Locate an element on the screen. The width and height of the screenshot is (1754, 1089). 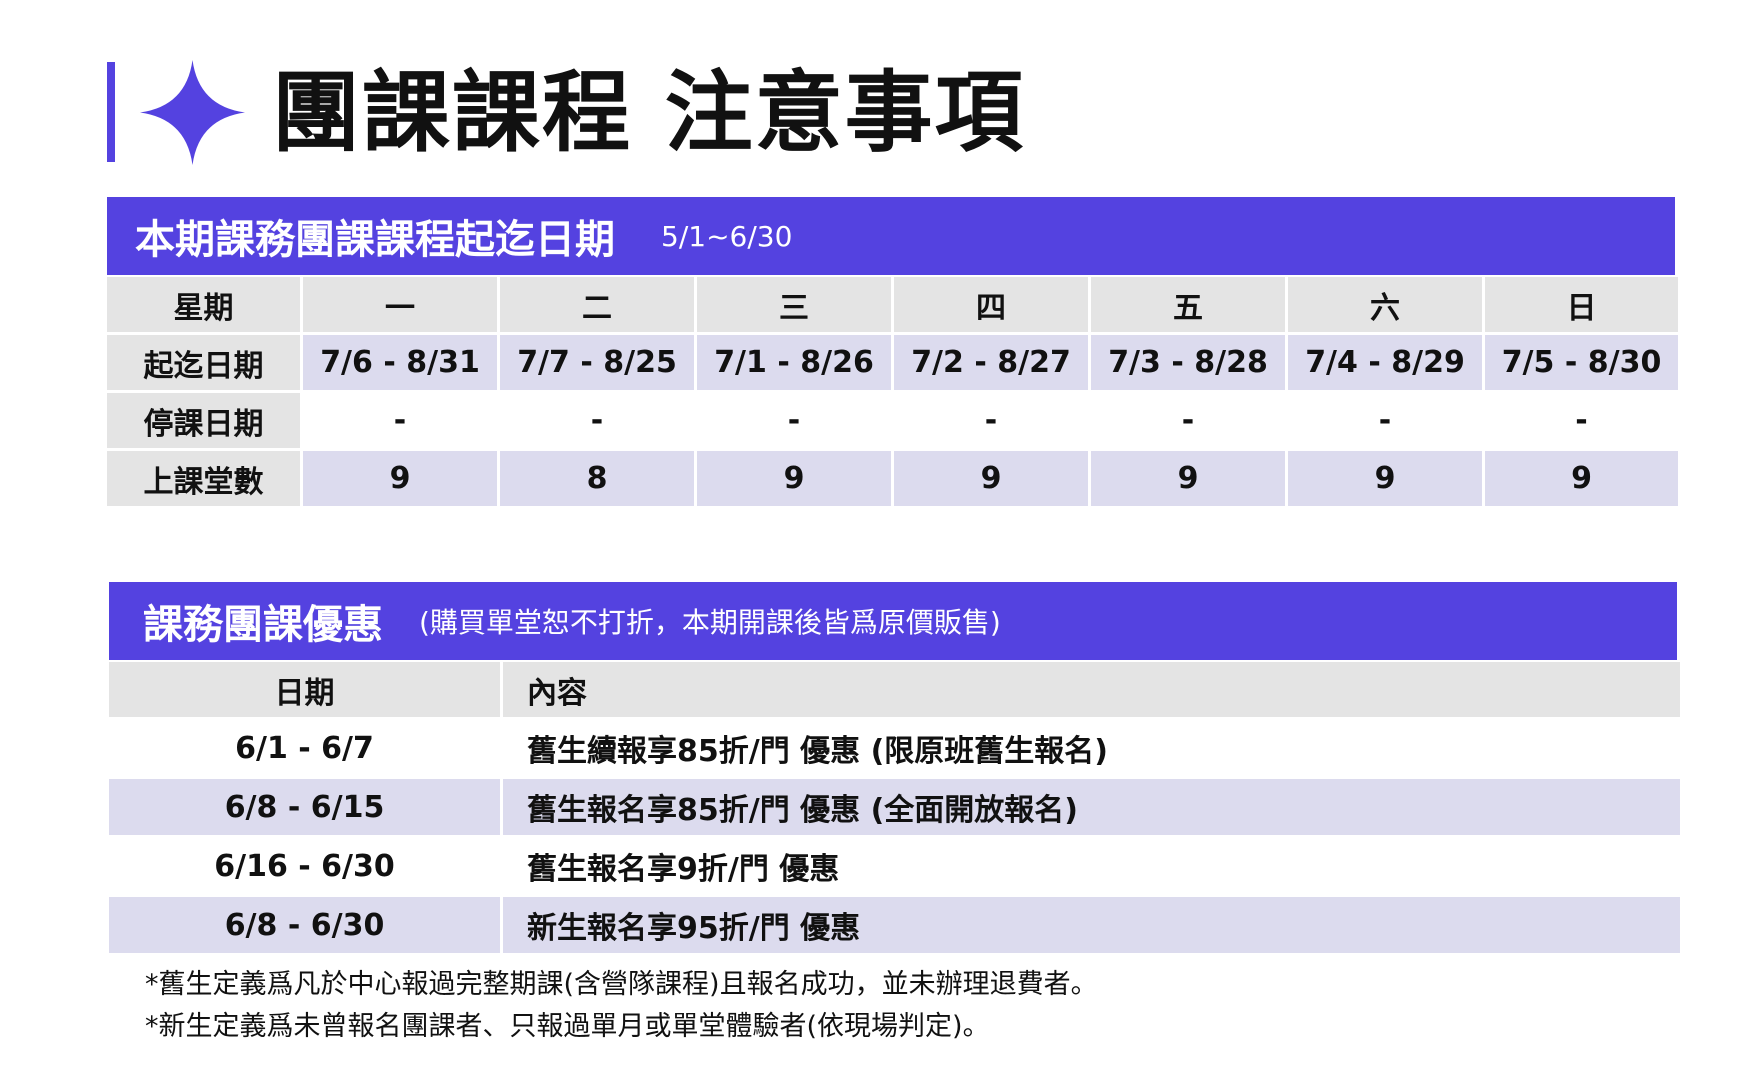
discount-header: 課務團課優惠 (購買單堂恕不打折，本期開課後皆爲原價販售) is located at coordinates (893, 621).